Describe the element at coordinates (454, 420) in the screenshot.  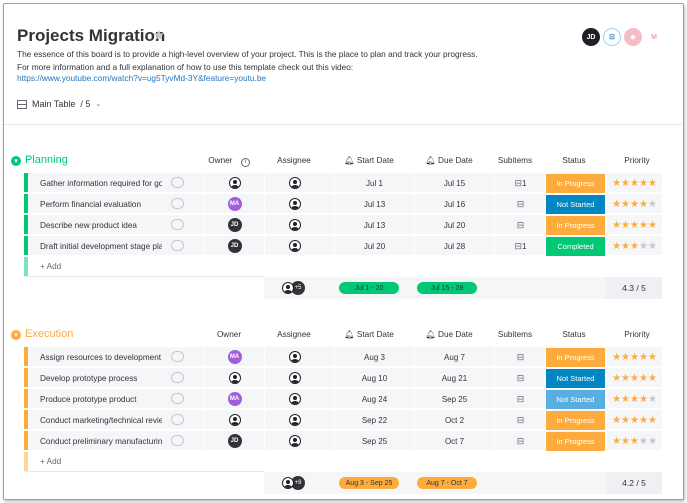
I see `due-date-cell: Oct 2` at that location.